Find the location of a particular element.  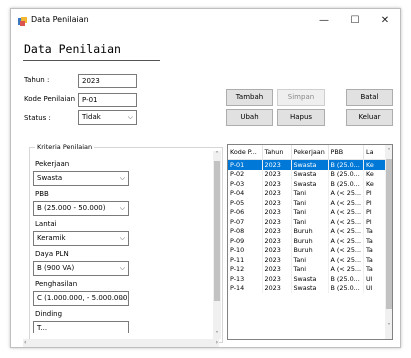

title-bar: Data Penilaian — ☐ ✕ is located at coordinates (205, 22).